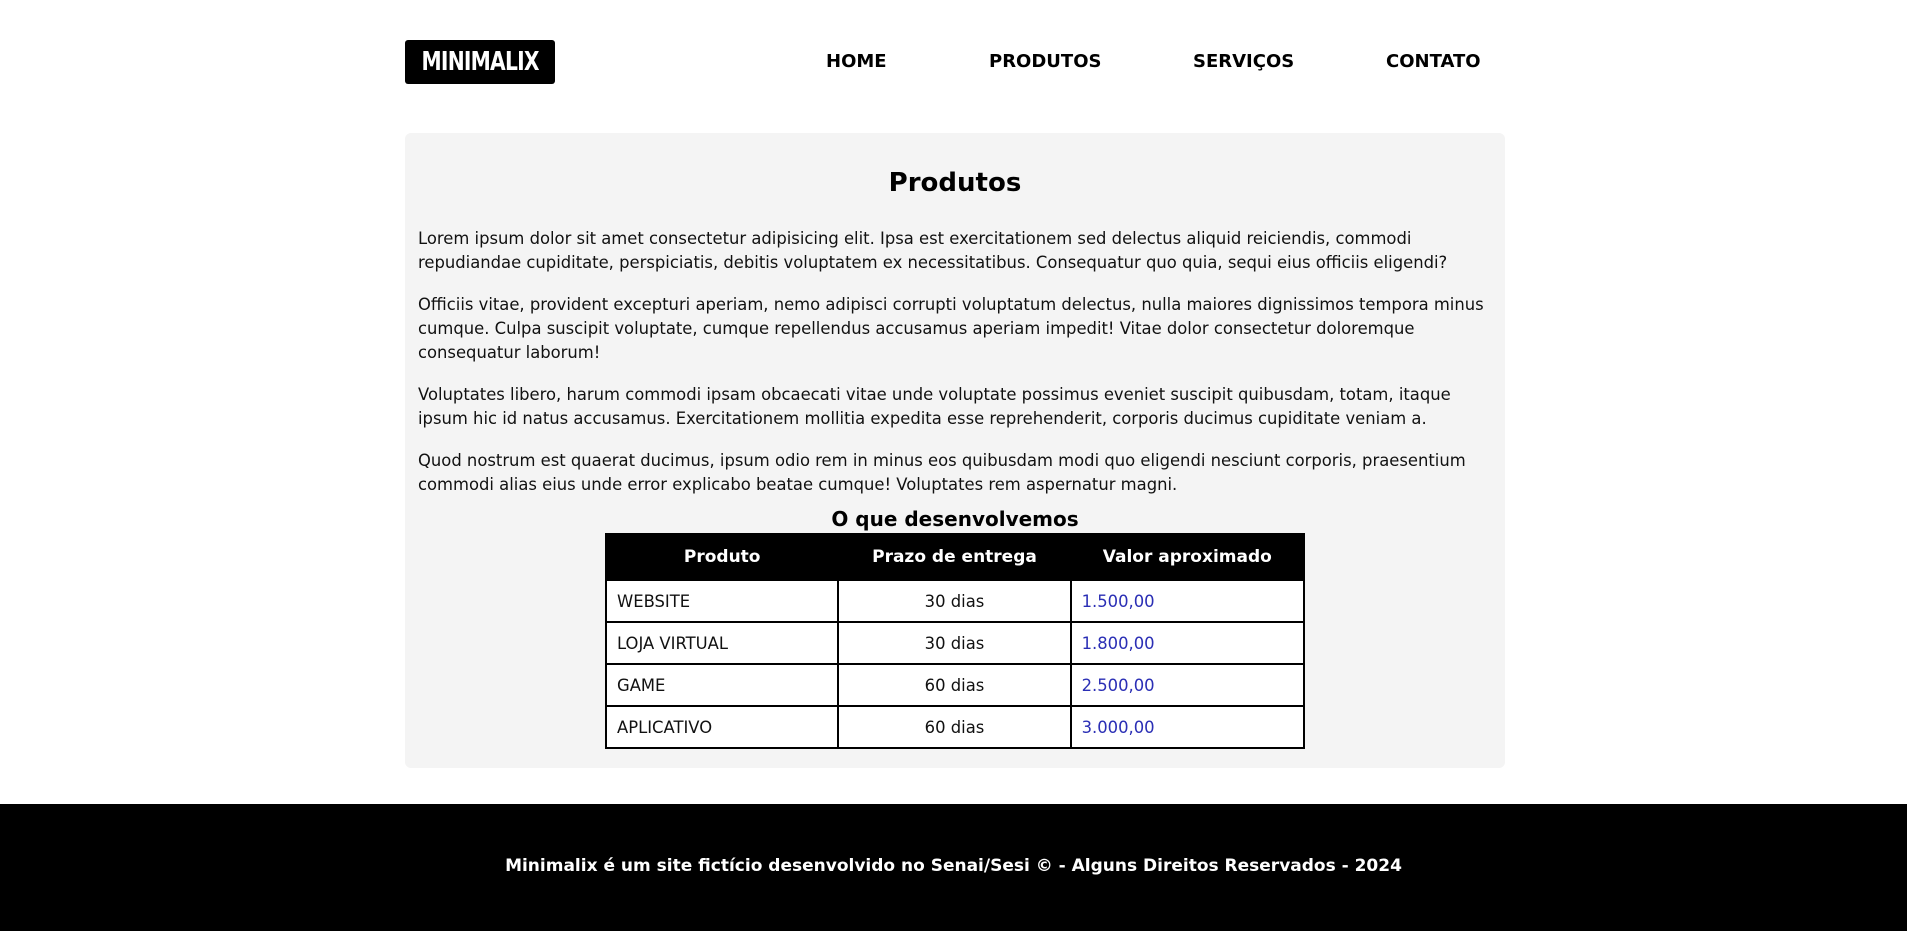  I want to click on cell-value: 1.500,00, so click(1187, 601).